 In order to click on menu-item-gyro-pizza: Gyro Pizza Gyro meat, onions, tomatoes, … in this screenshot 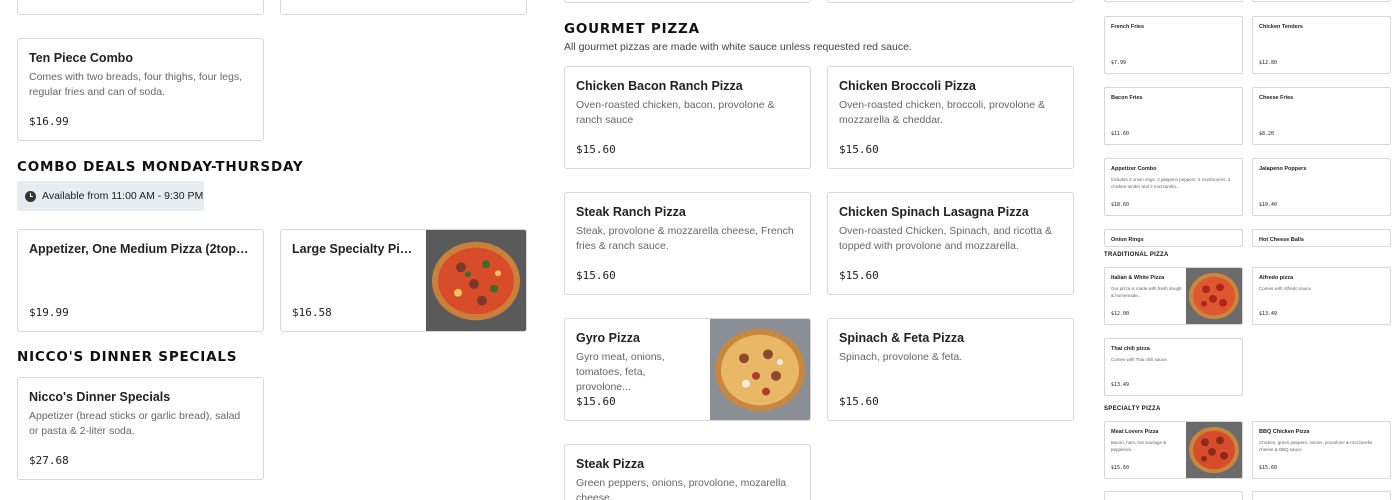, I will do `click(687, 369)`.